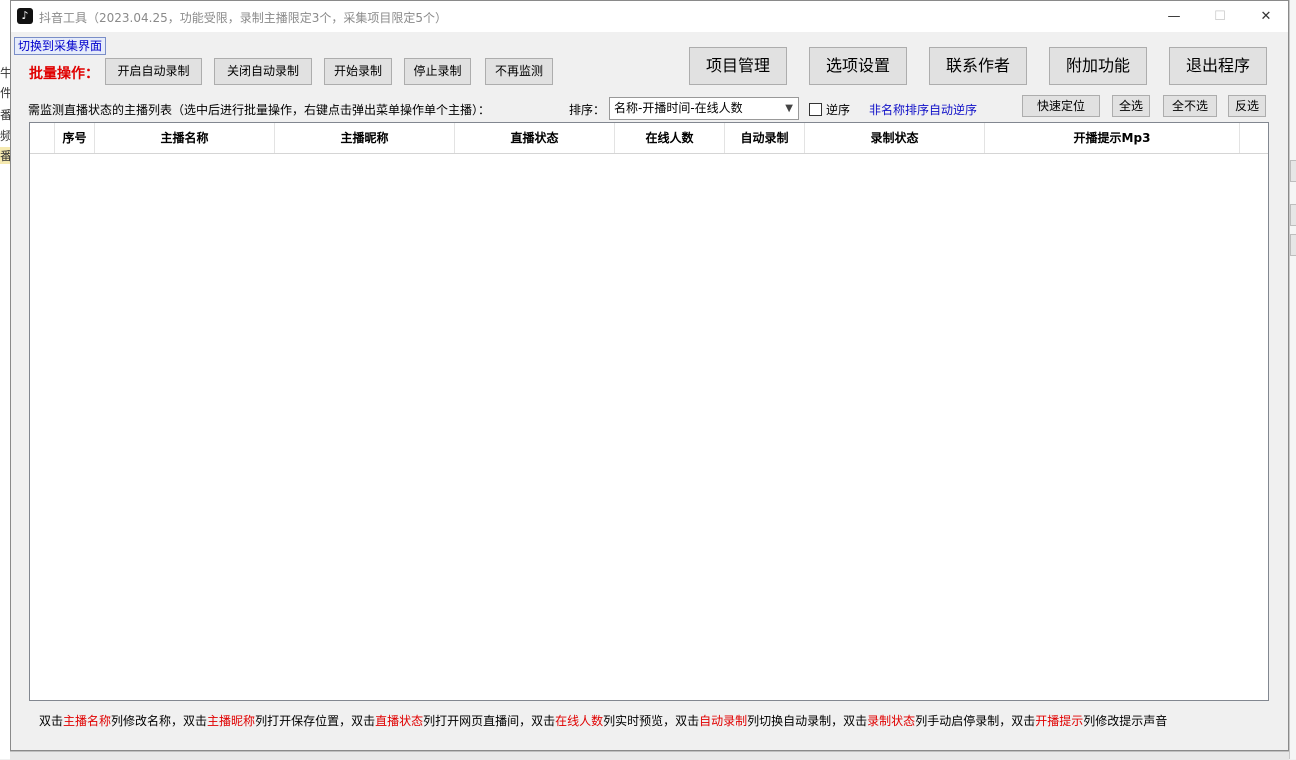  Describe the element at coordinates (670, 138) in the screenshot. I see `column-header-online-count: 在线人数` at that location.